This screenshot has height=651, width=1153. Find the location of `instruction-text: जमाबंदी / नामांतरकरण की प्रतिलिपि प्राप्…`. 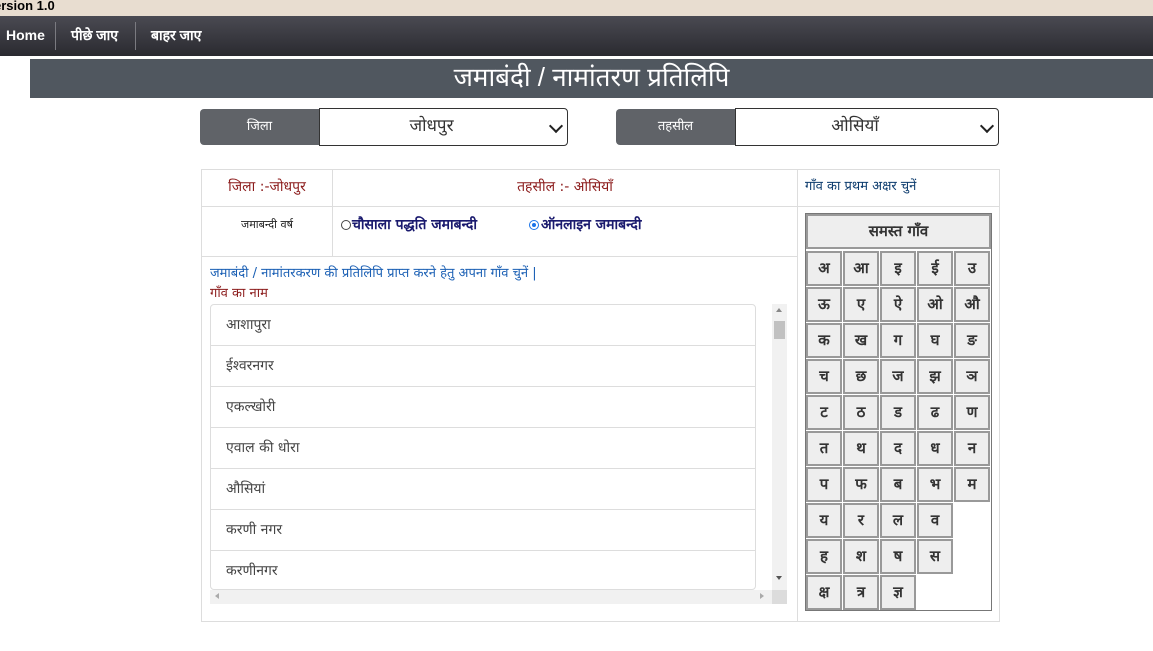

instruction-text: जमाबंदी / नामांतरकरण की प्रतिलिपि प्राप्… is located at coordinates (373, 273).